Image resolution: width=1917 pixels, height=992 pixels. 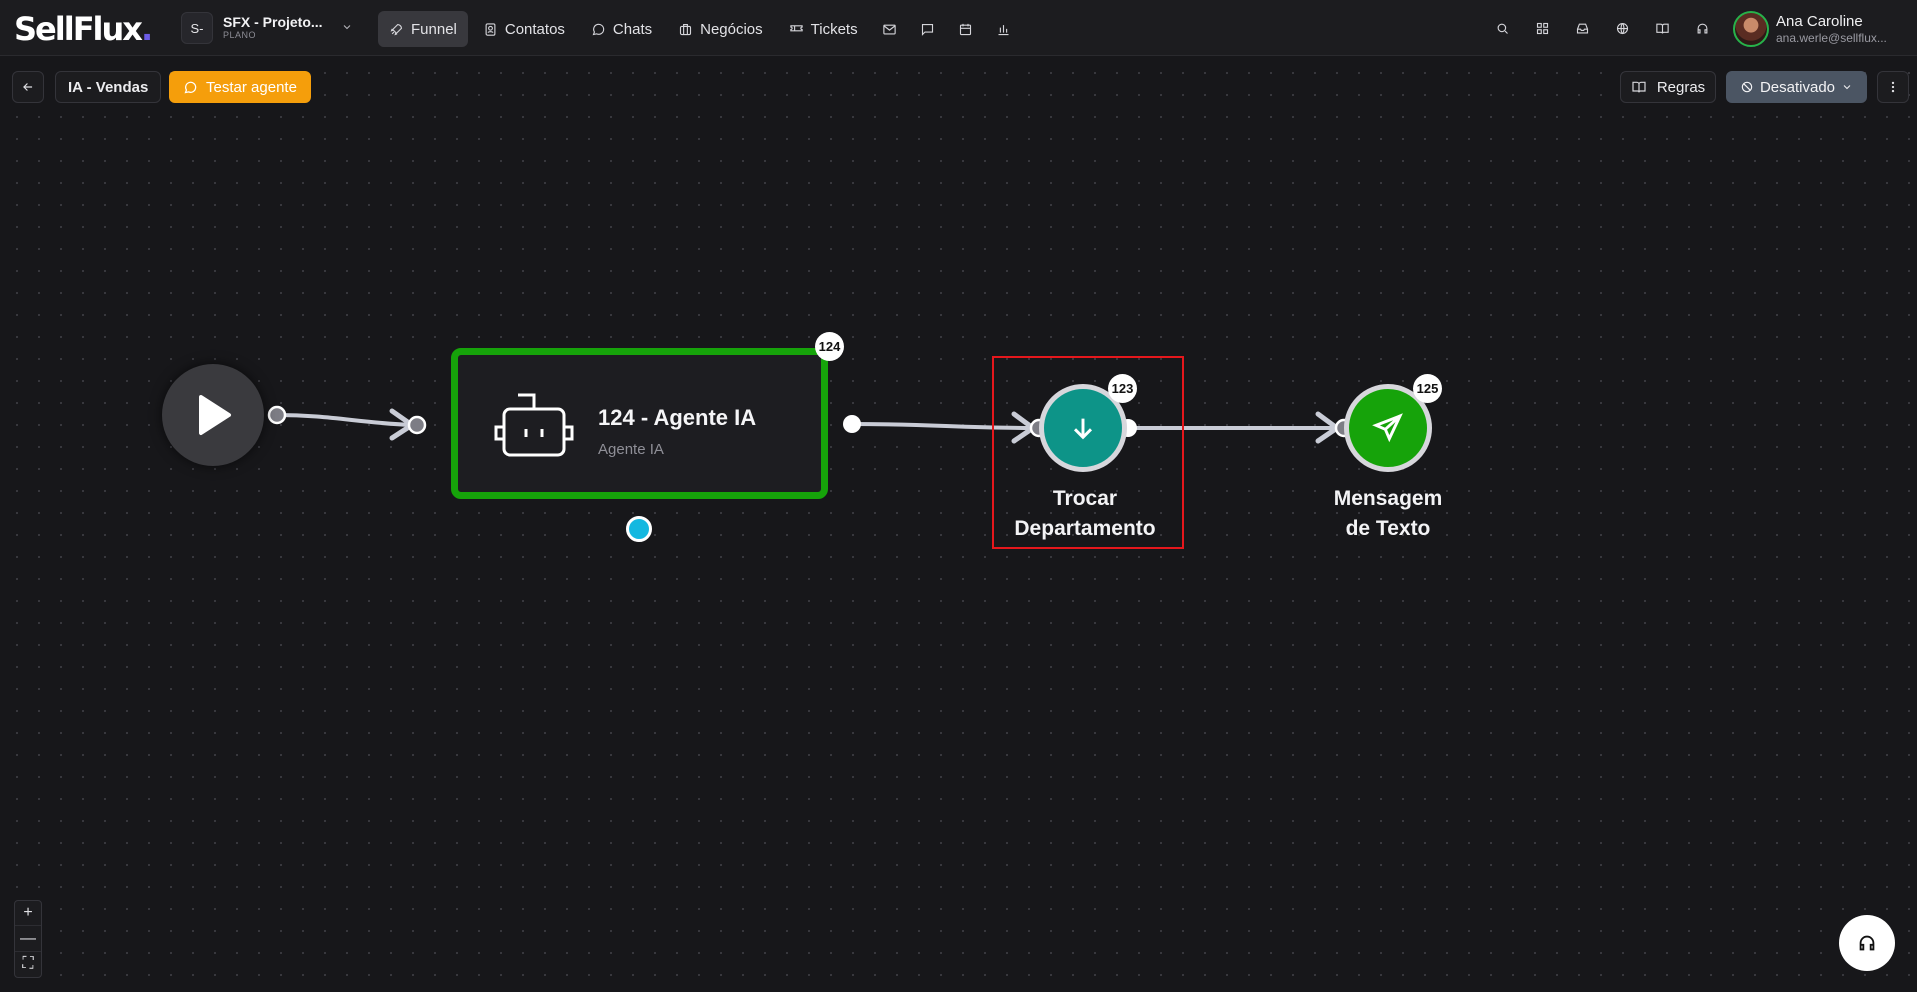 I want to click on back-button, so click(x=28, y=87).